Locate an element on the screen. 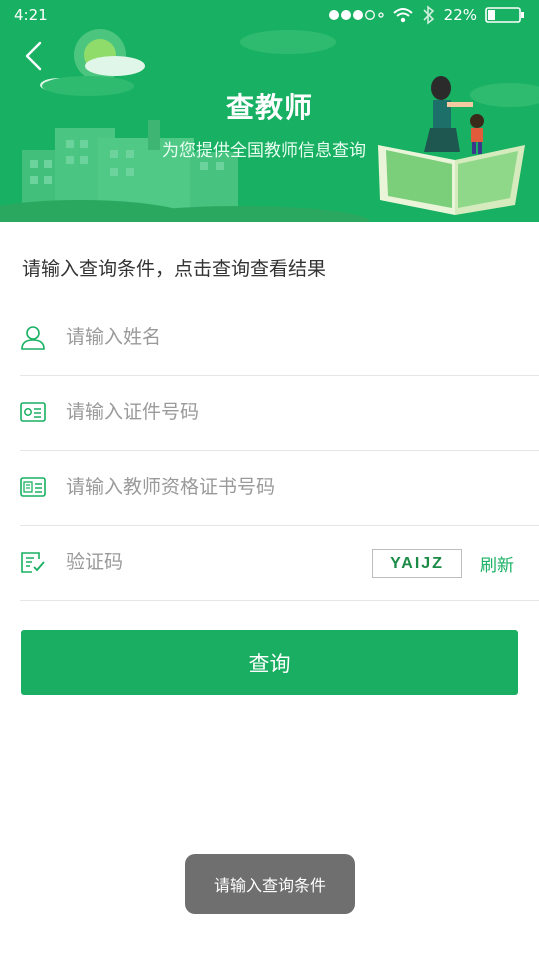 The width and height of the screenshot is (539, 958). name-row is located at coordinates (279, 338).